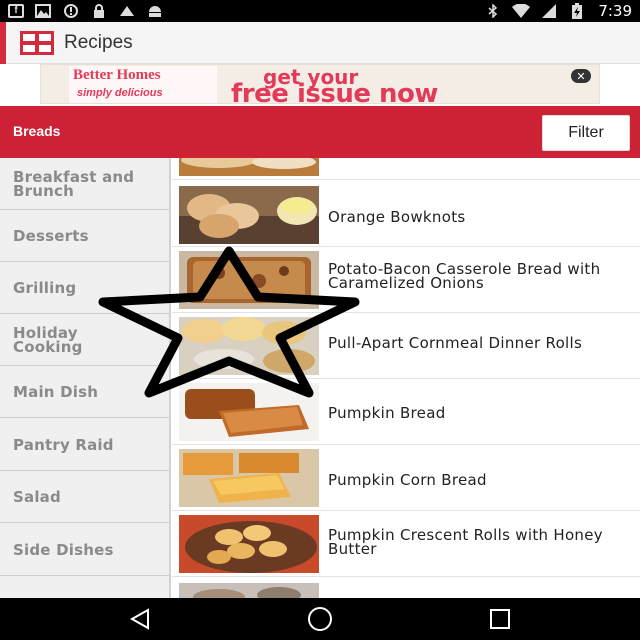  What do you see at coordinates (320, 43) in the screenshot?
I see `app-bar: Recipes` at bounding box center [320, 43].